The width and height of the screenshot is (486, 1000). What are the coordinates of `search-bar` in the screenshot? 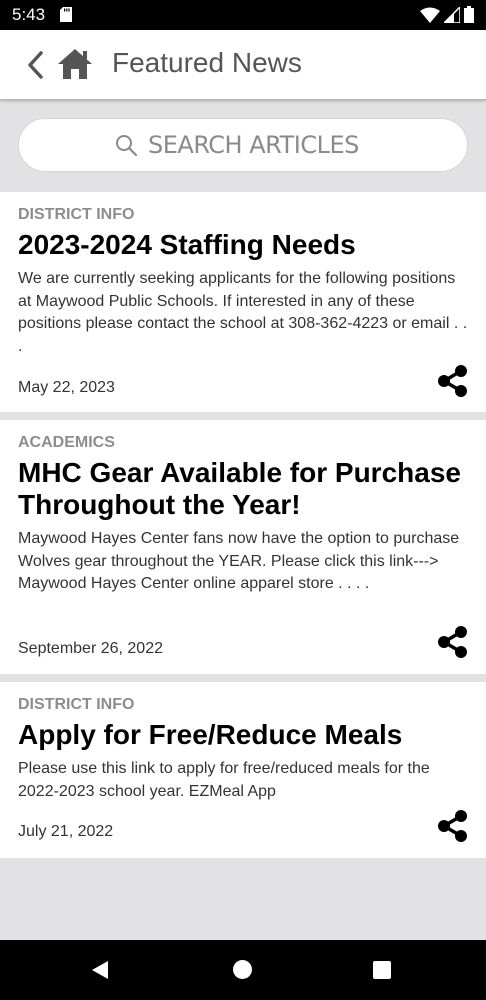 It's located at (243, 145).